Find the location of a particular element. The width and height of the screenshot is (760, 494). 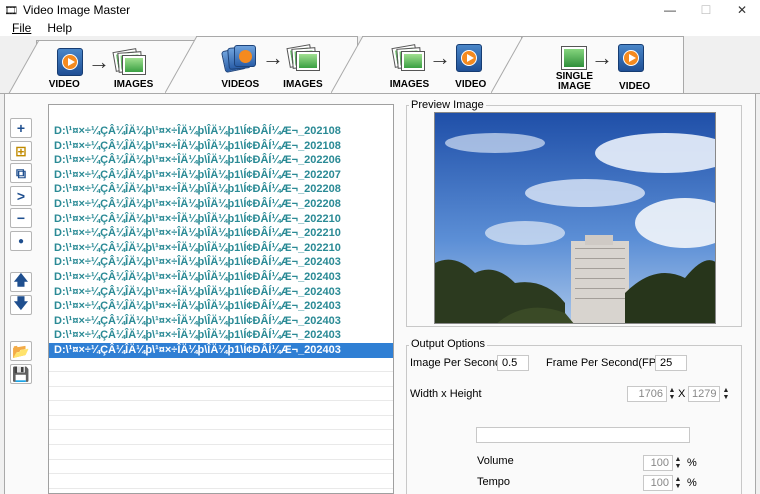

tempo-input: 100 is located at coordinates (658, 483).